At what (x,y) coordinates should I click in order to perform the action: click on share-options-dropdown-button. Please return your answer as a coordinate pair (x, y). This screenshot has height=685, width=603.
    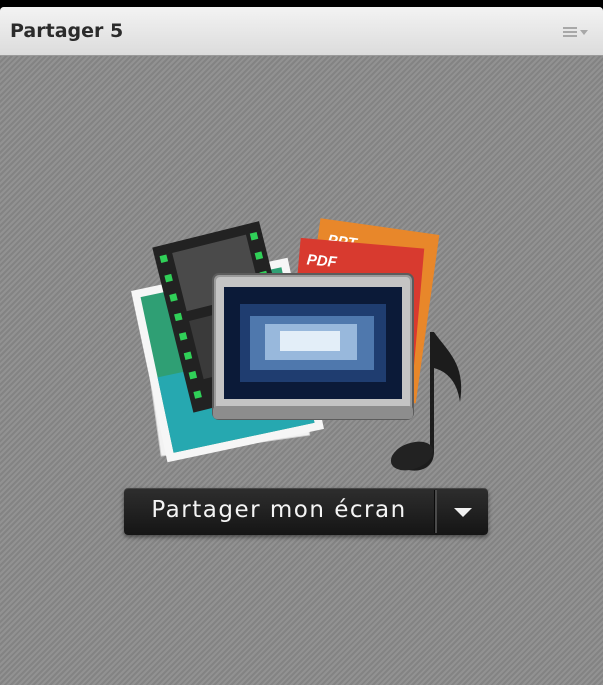
    Looking at the image, I should click on (462, 511).